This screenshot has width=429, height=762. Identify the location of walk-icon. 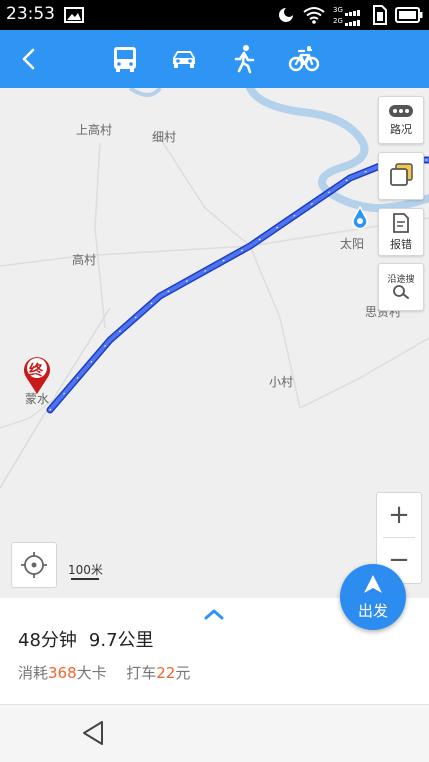
(244, 62).